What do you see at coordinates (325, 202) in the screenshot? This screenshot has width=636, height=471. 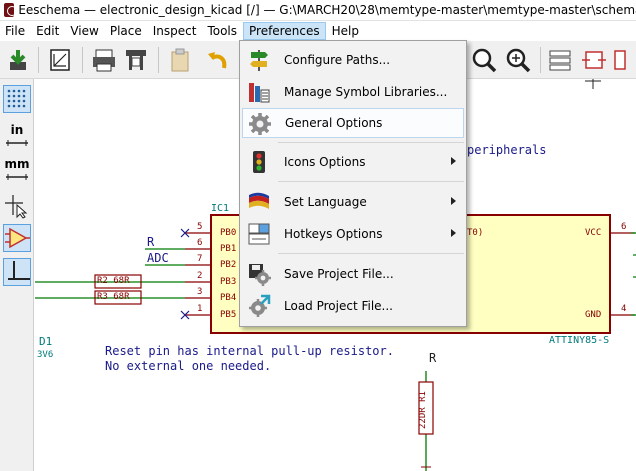 I see `menu-label-set-language: Set Language` at bounding box center [325, 202].